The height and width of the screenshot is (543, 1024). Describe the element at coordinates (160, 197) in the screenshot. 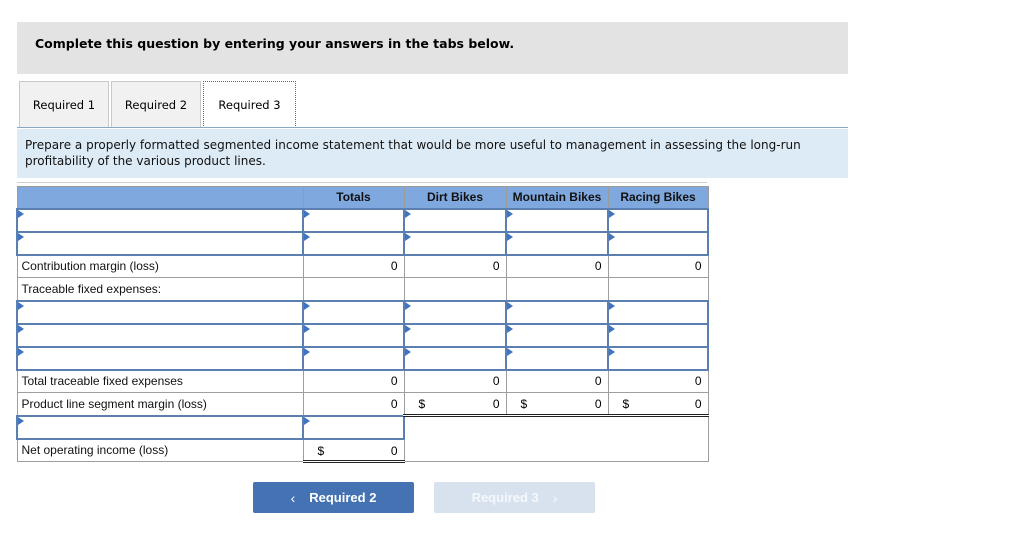

I see `col-header-label` at that location.